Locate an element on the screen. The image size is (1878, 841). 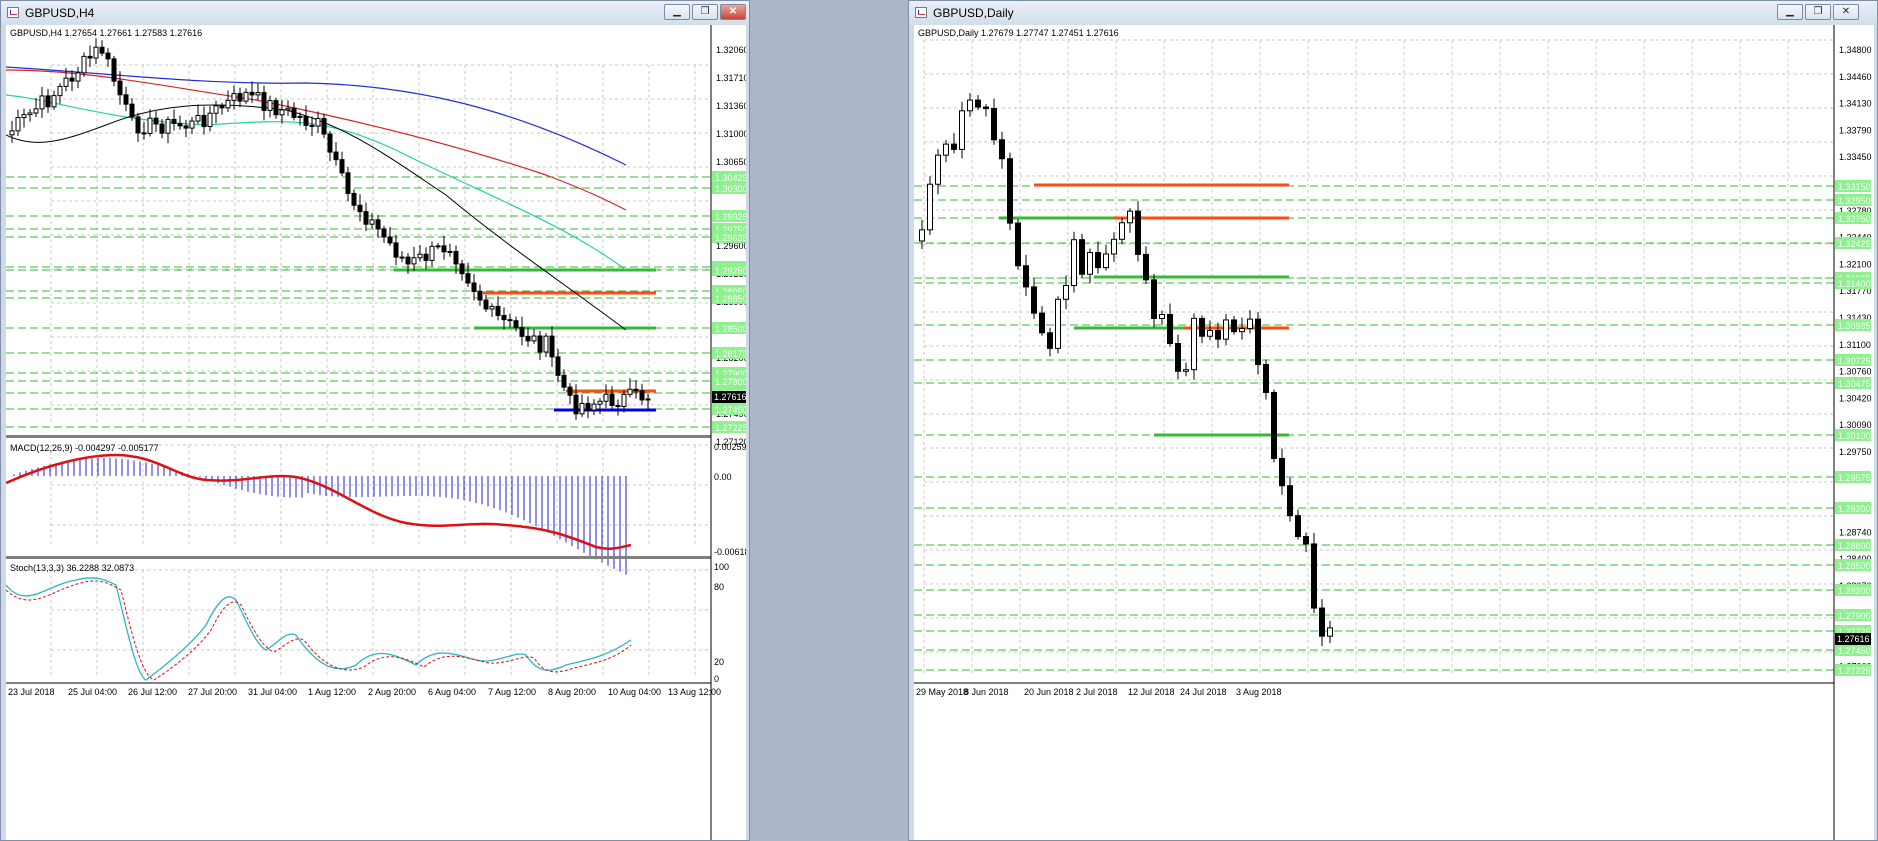
level-price-text: 1.29925 is located at coordinates (730, 217).